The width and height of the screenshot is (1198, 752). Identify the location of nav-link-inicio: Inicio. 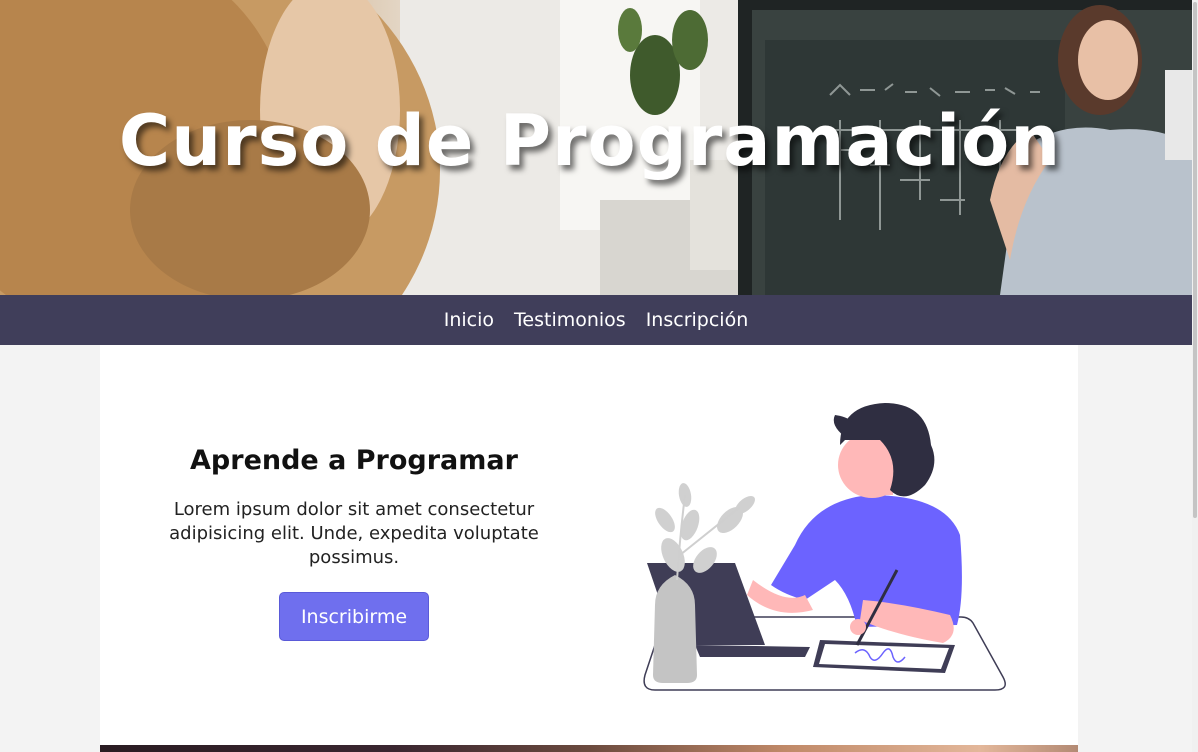
(469, 320).